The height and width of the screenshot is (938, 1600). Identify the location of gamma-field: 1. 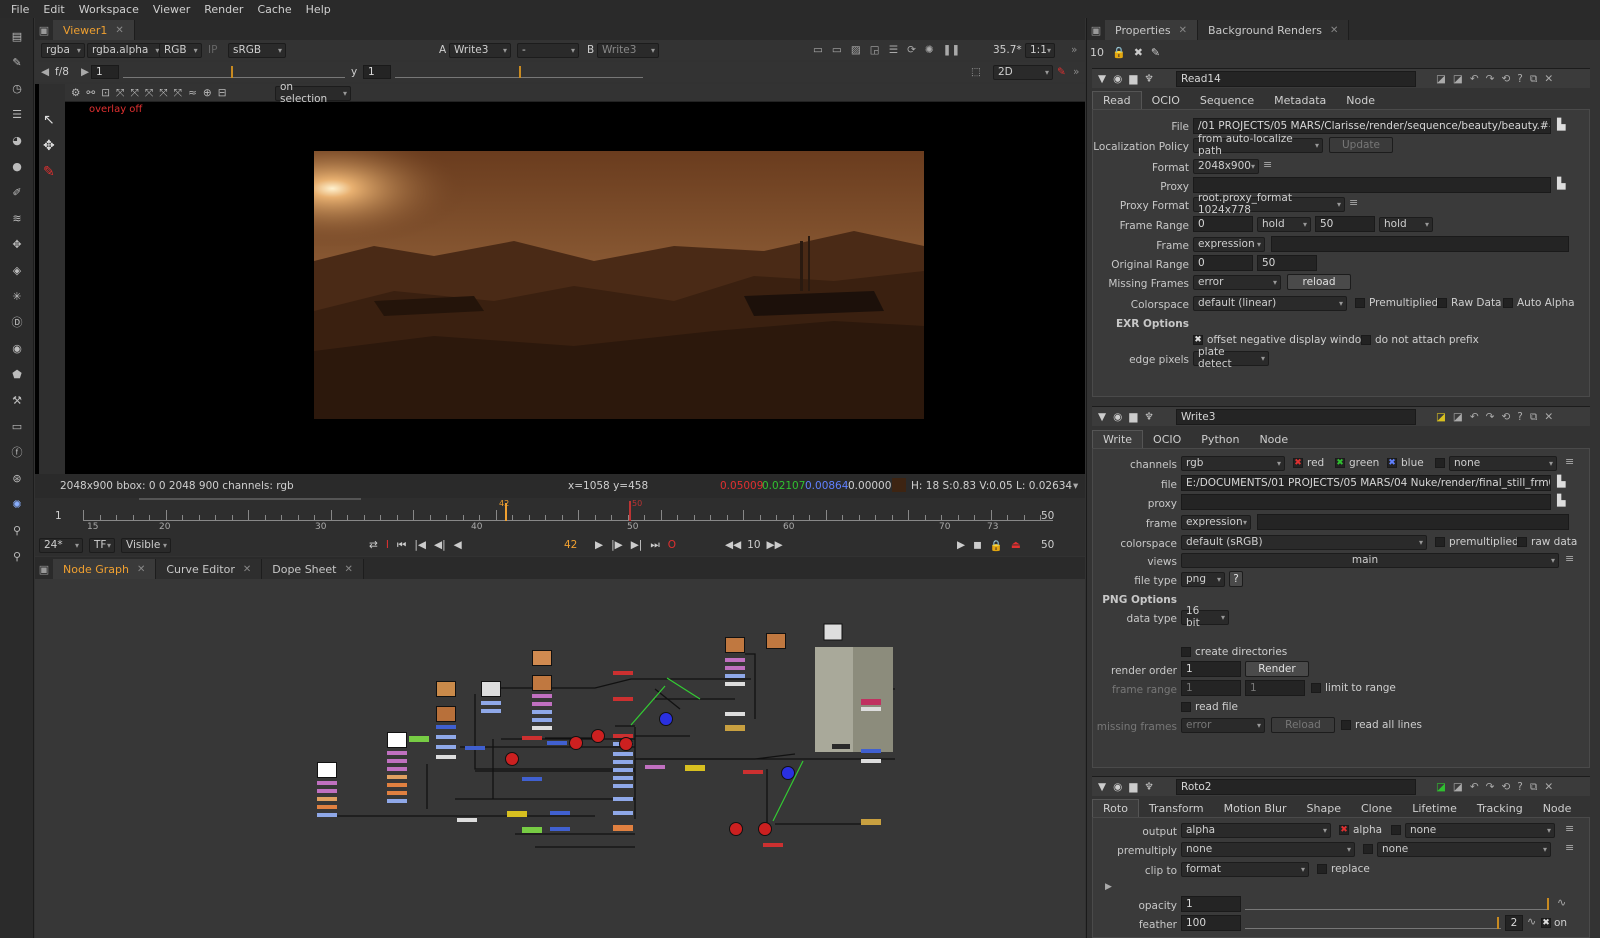
(377, 72).